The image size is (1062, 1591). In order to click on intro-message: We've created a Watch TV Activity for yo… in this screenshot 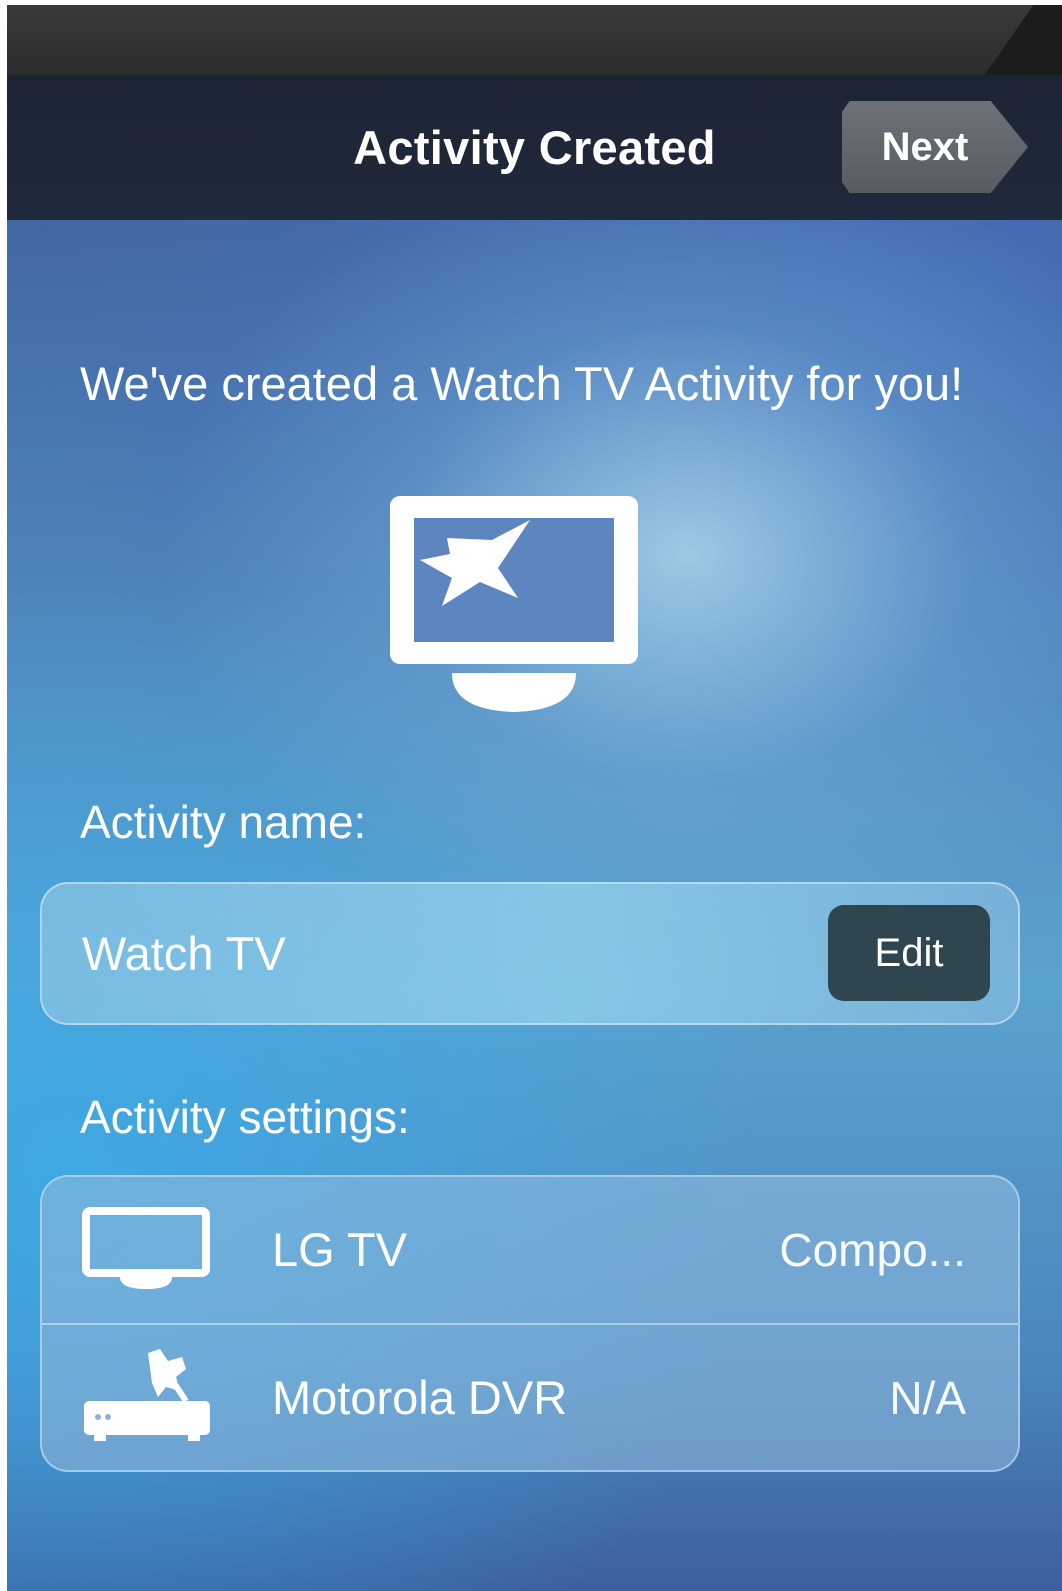, I will do `click(522, 383)`.